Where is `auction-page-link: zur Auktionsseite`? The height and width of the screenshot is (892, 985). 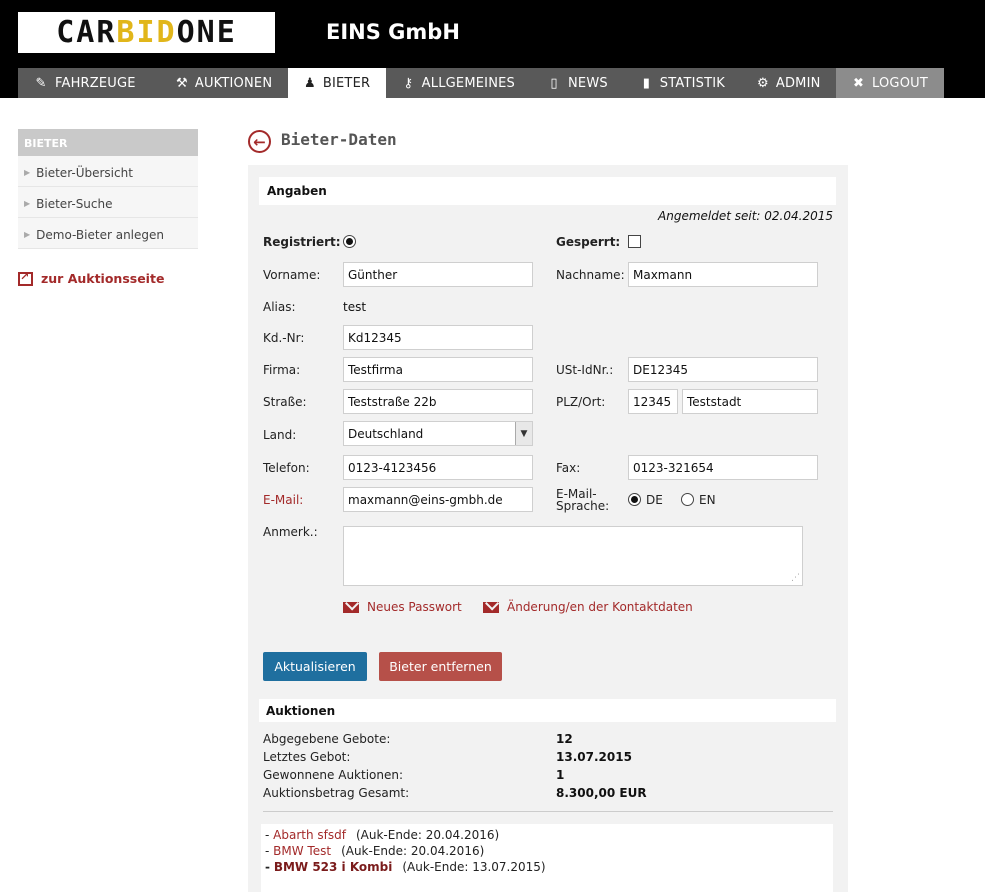 auction-page-link: zur Auktionsseite is located at coordinates (91, 278).